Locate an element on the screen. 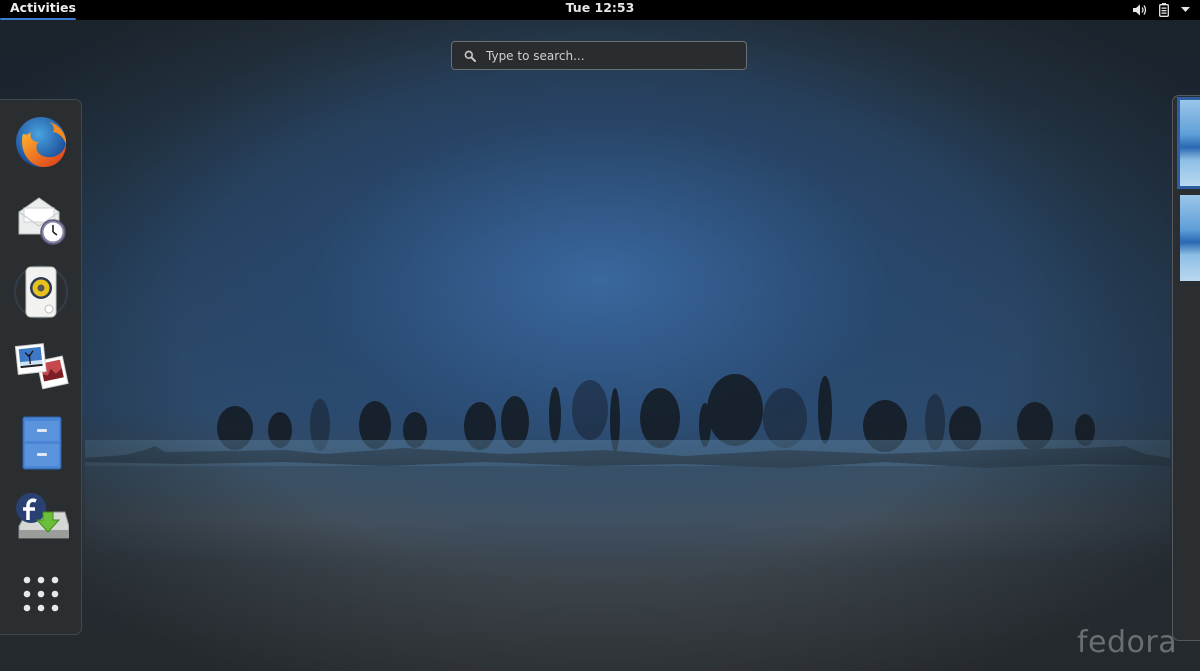 The height and width of the screenshot is (671, 1200). volume-icon is located at coordinates (1140, 10).